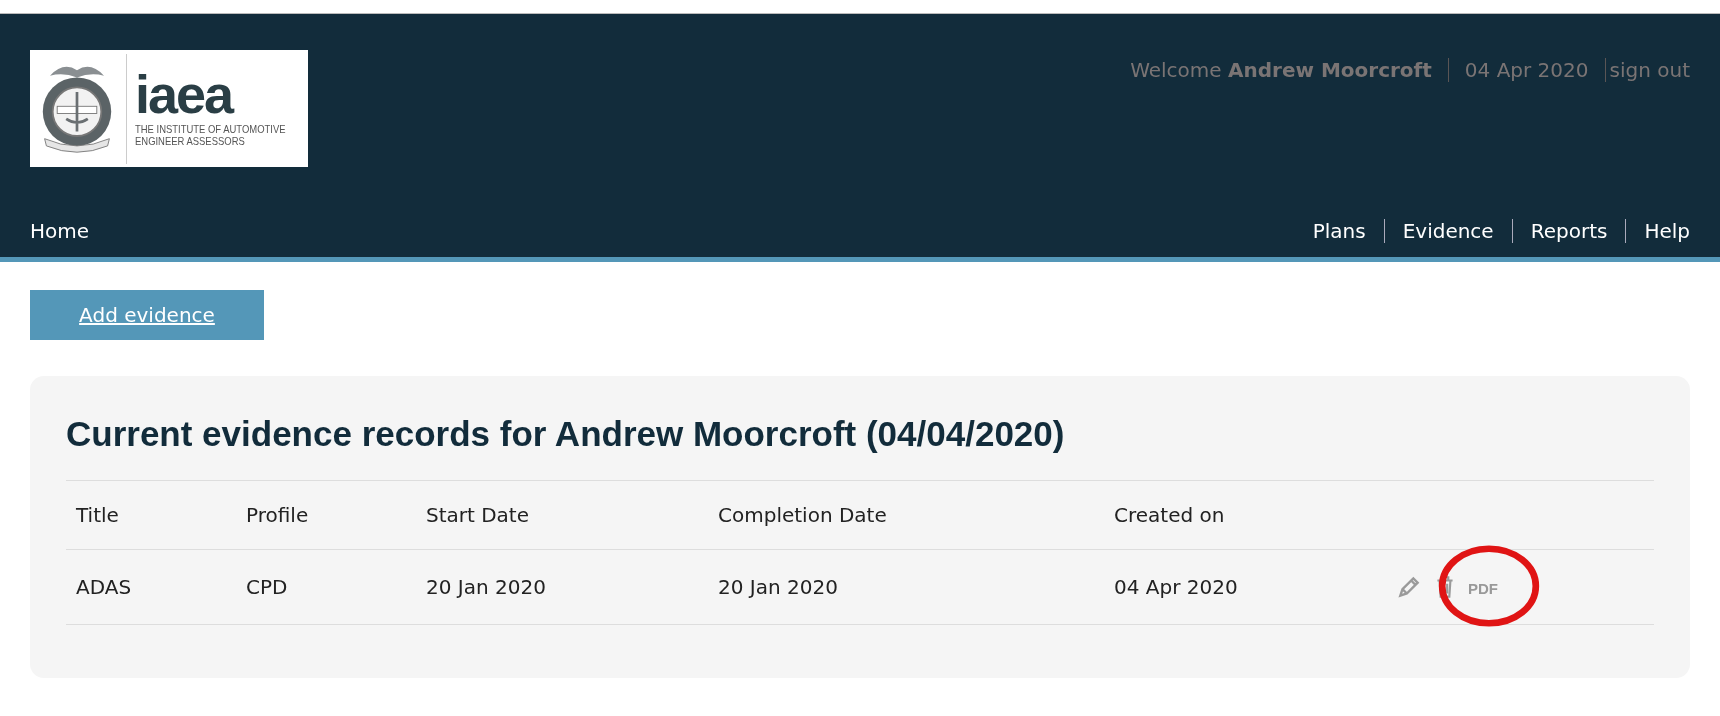 This screenshot has height=716, width=1720. What do you see at coordinates (1281, 70) in the screenshot?
I see `welcome-text: Welcome Andrew Moorcroft` at bounding box center [1281, 70].